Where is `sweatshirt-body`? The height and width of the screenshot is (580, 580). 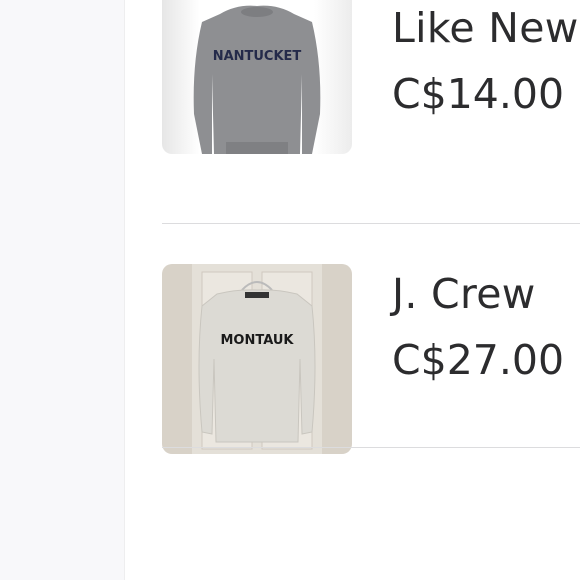
sweatshirt-body is located at coordinates (257, 366).